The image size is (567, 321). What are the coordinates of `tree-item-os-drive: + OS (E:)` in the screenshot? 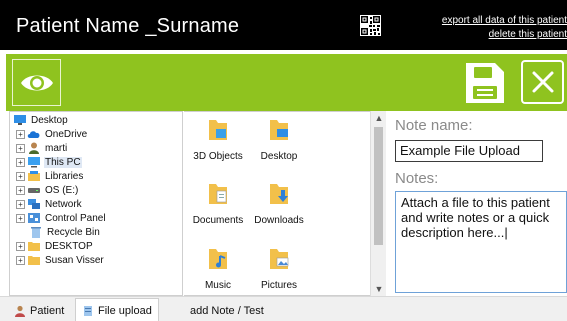 It's located at (47, 190).